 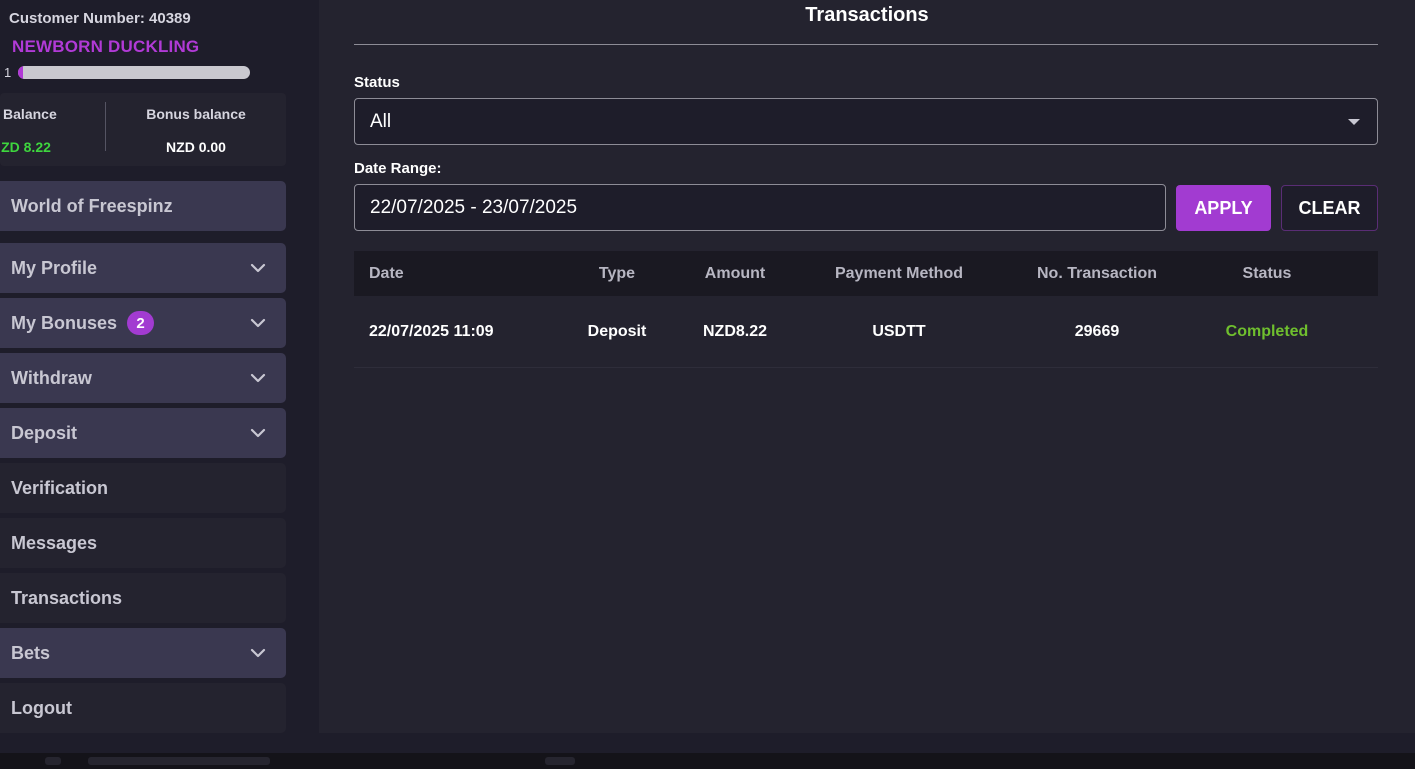 What do you see at coordinates (51, 129) in the screenshot?
I see `real-balance: l Balance ZD 8.22` at bounding box center [51, 129].